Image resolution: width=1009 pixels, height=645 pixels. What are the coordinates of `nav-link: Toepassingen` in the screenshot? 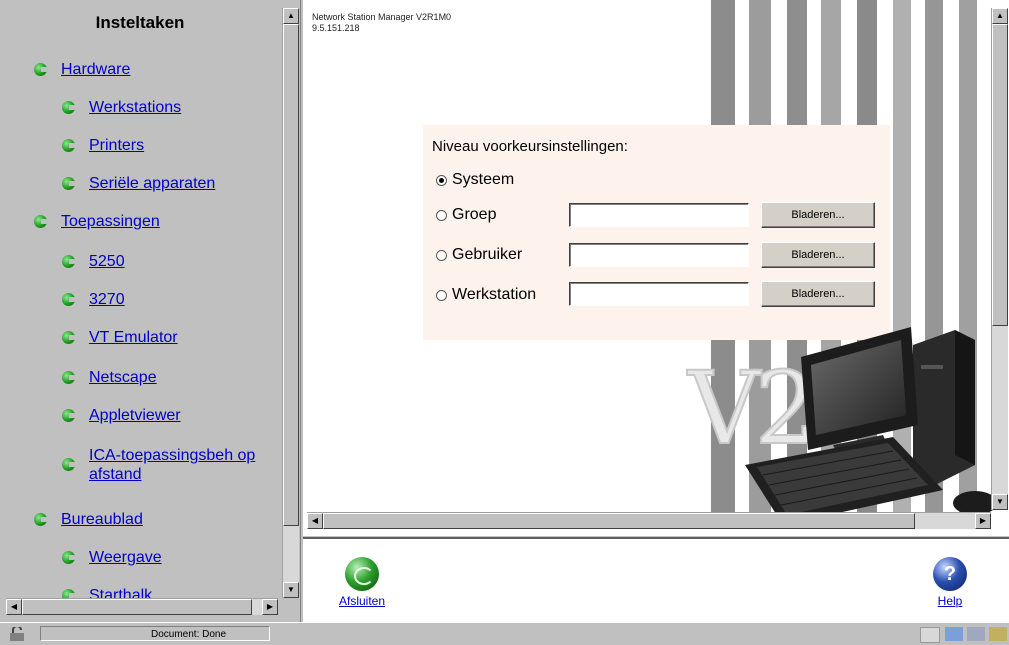 It's located at (110, 221).